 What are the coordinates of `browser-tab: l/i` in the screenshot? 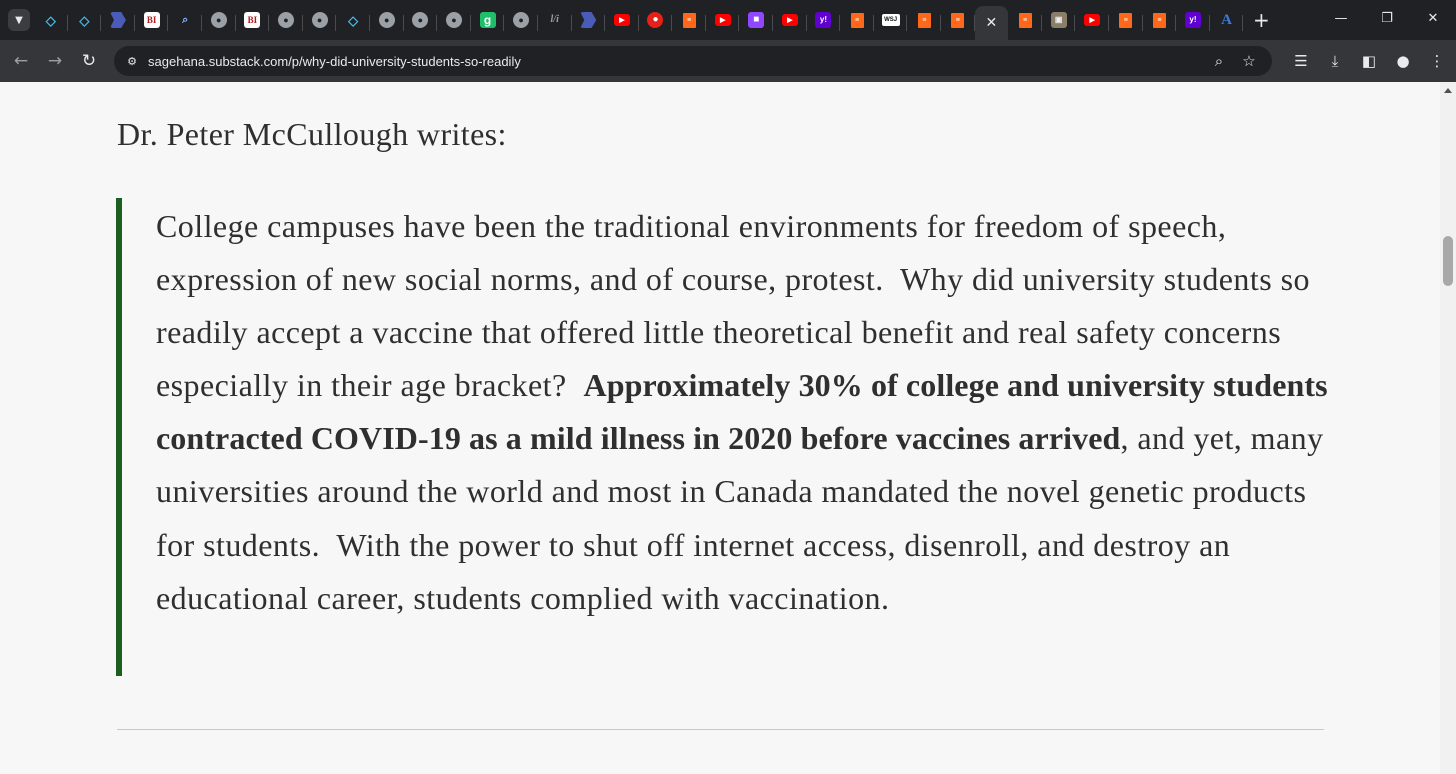 It's located at (555, 20).